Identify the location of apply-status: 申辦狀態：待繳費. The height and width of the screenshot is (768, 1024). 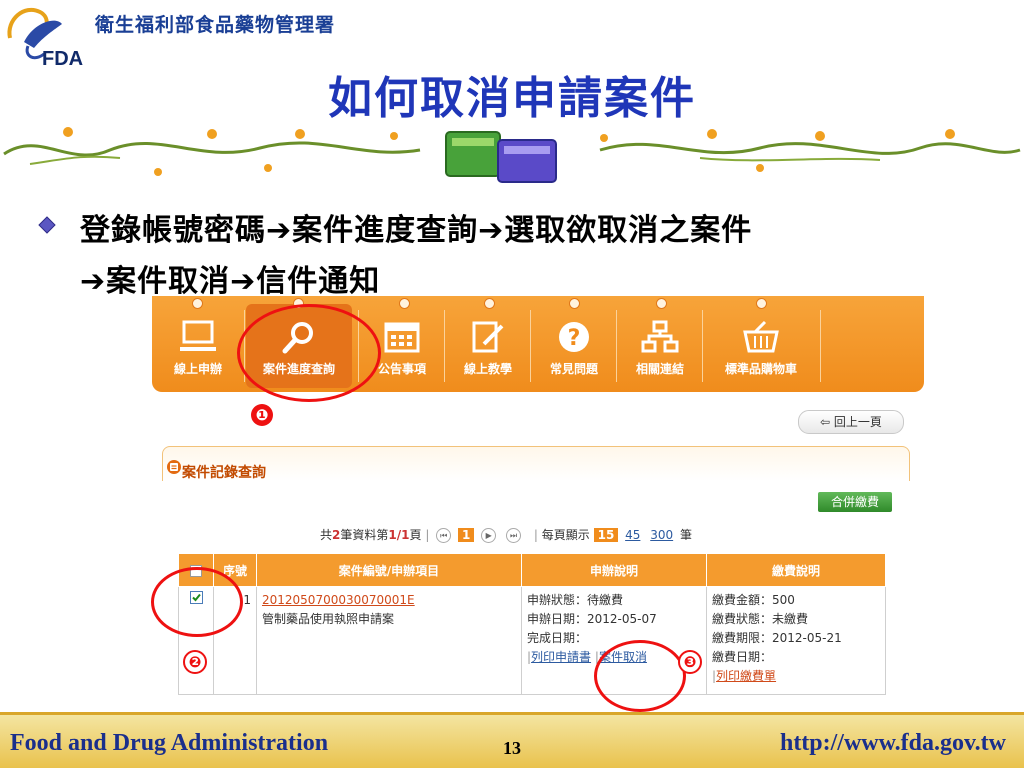
(575, 600).